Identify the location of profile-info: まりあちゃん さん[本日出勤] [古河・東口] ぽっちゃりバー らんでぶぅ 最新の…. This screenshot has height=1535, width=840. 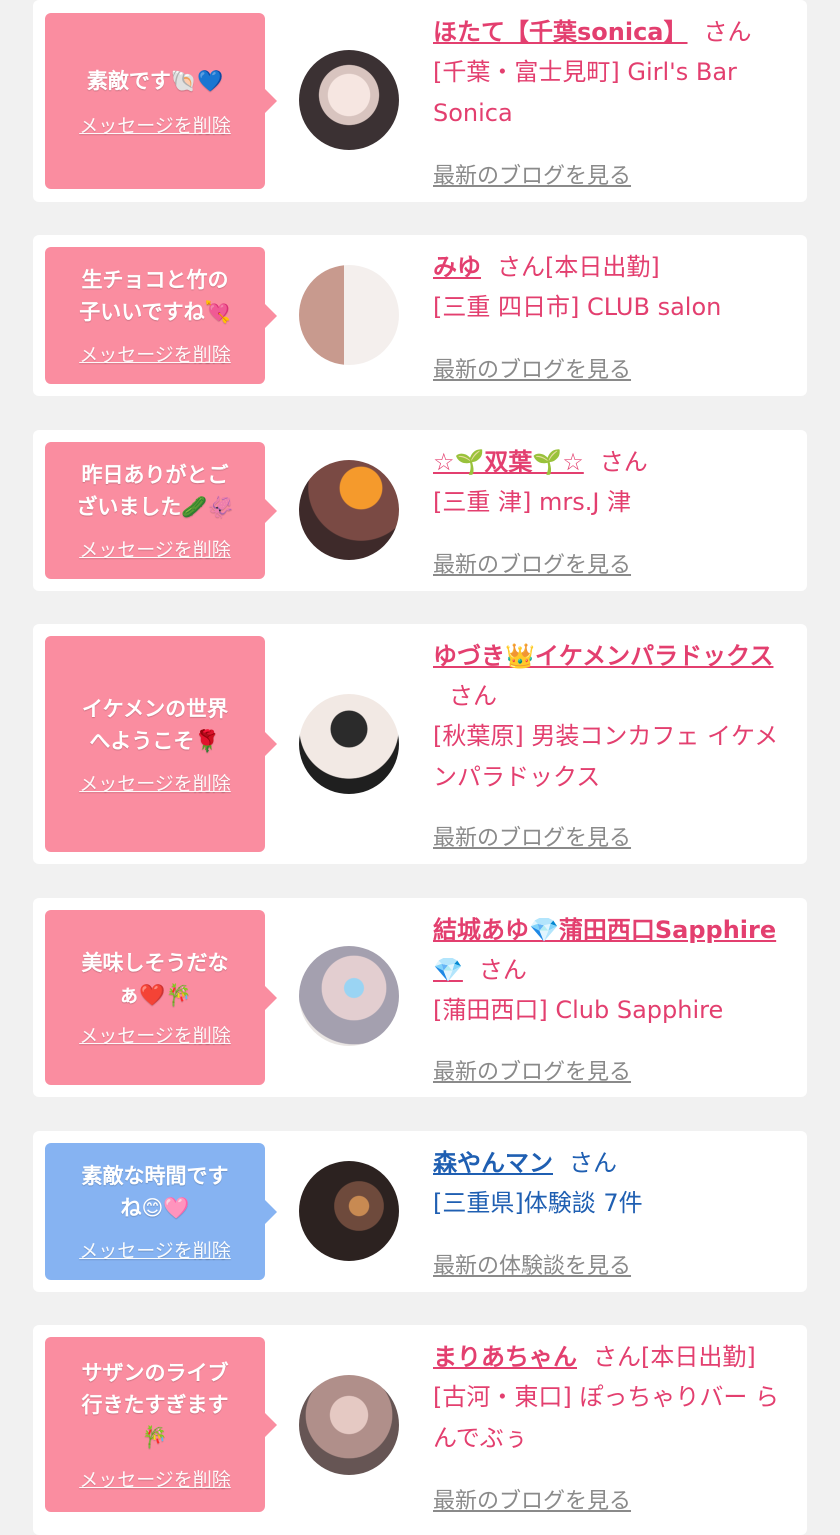
(613, 1432).